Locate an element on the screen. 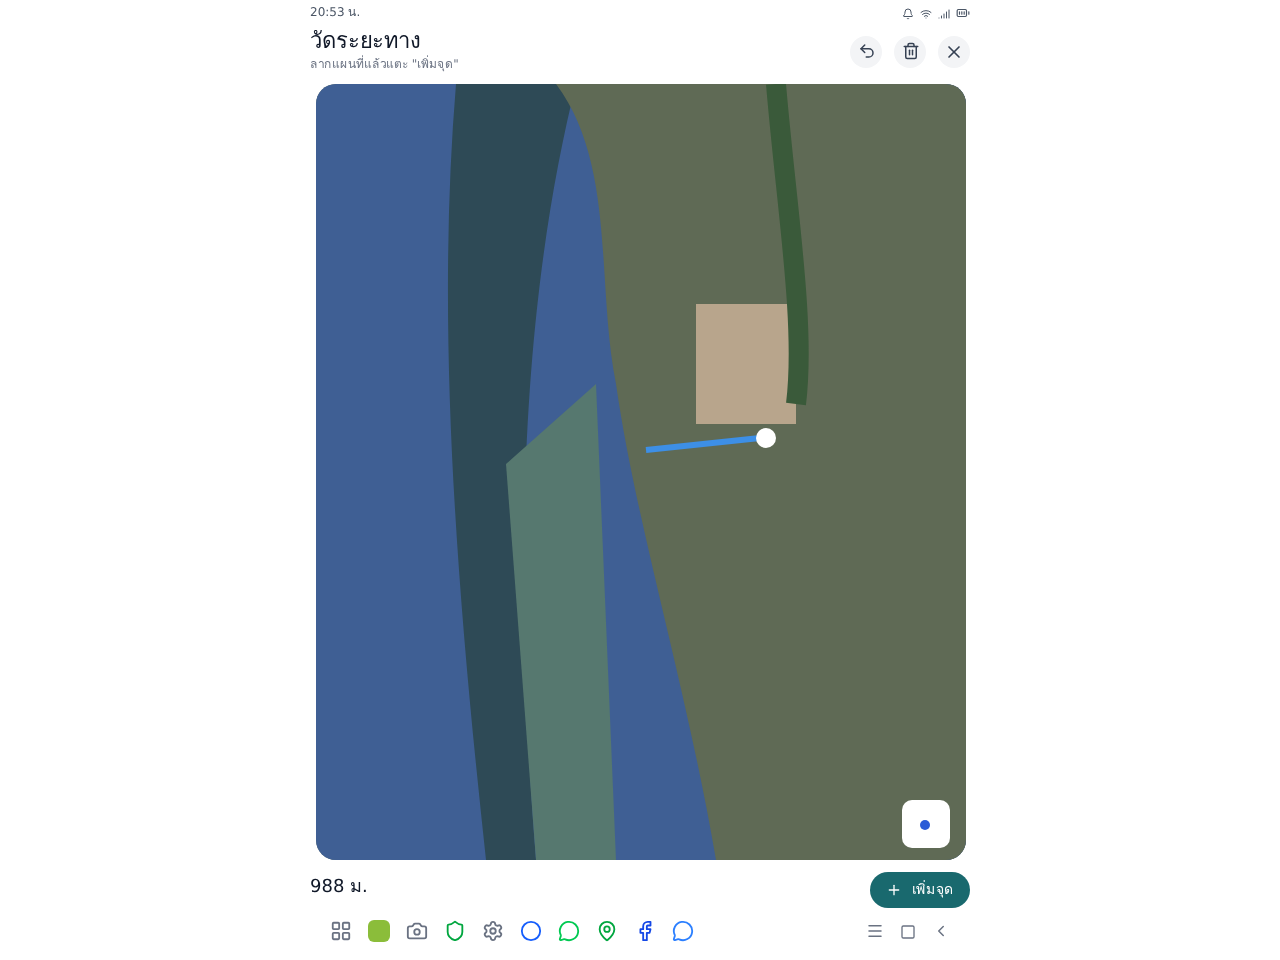 Image resolution: width=1280 pixels, height=960 pixels. settings-icon is located at coordinates (493, 931).